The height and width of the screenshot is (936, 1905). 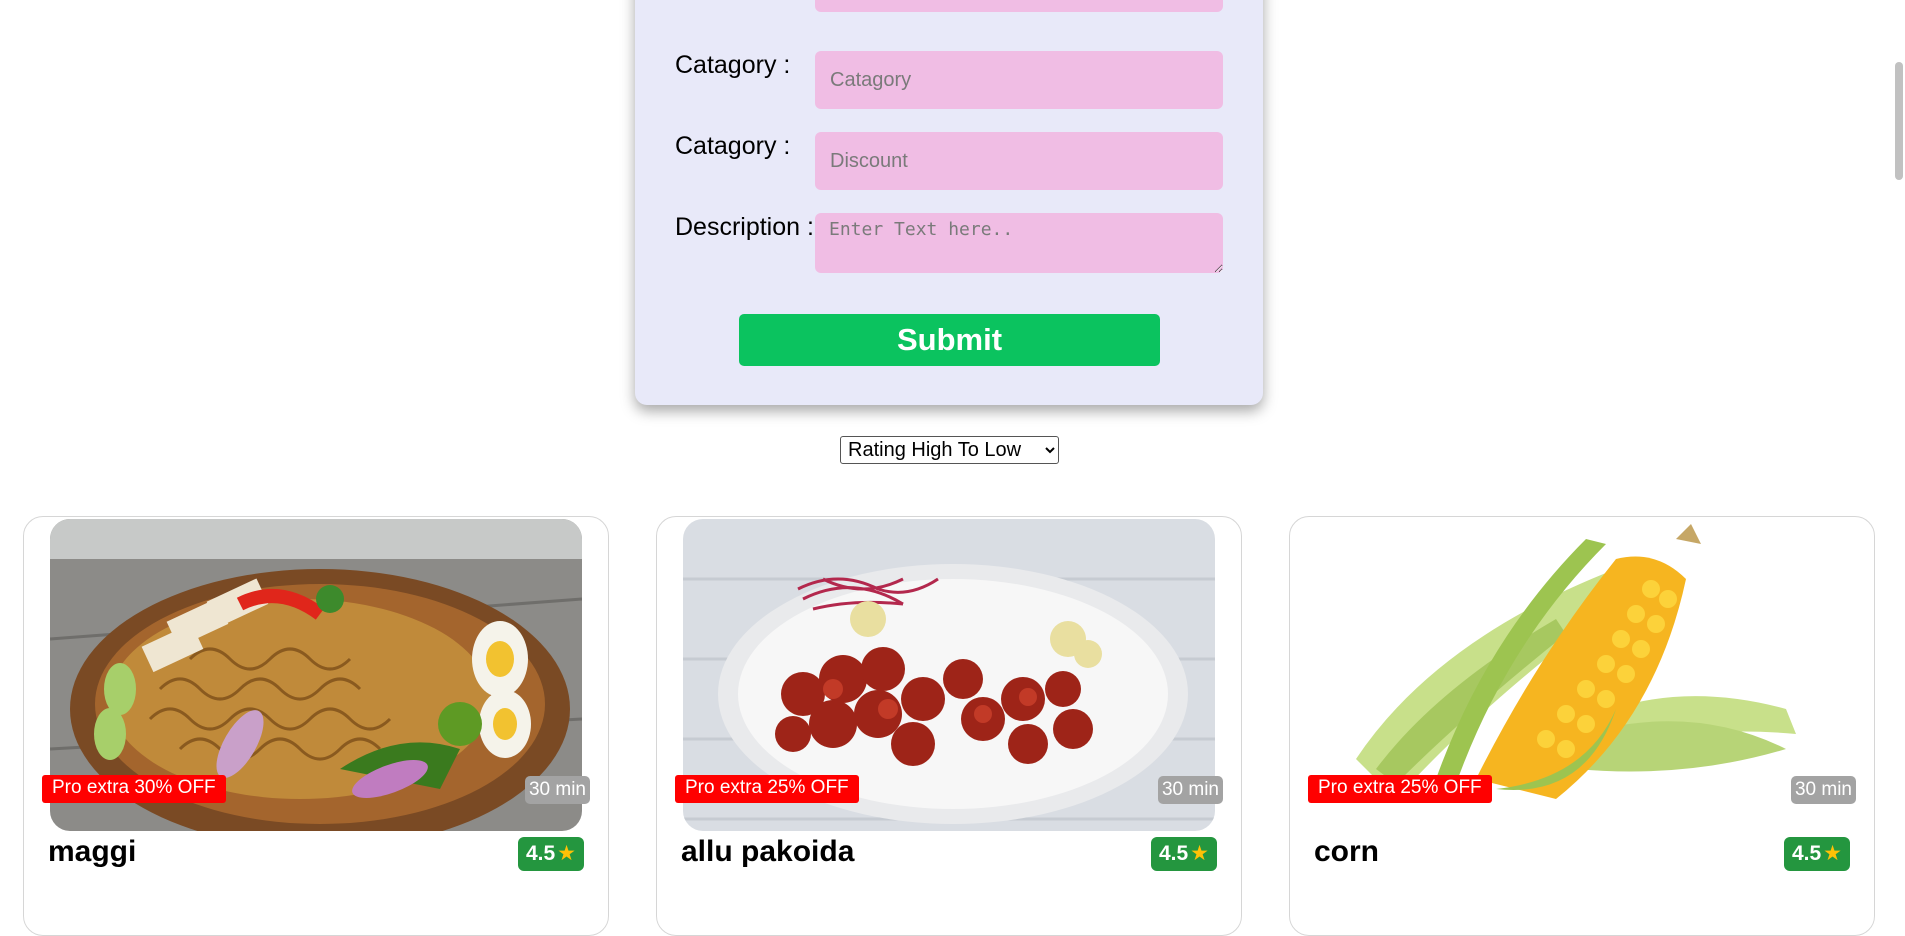 I want to click on page-scrollbar, so click(x=1898, y=456).